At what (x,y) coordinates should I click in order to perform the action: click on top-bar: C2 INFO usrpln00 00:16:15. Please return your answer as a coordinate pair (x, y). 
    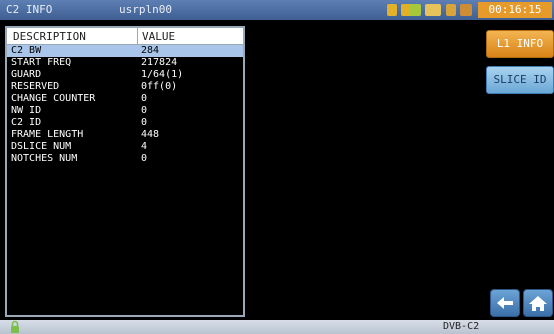
    Looking at the image, I should click on (277, 10).